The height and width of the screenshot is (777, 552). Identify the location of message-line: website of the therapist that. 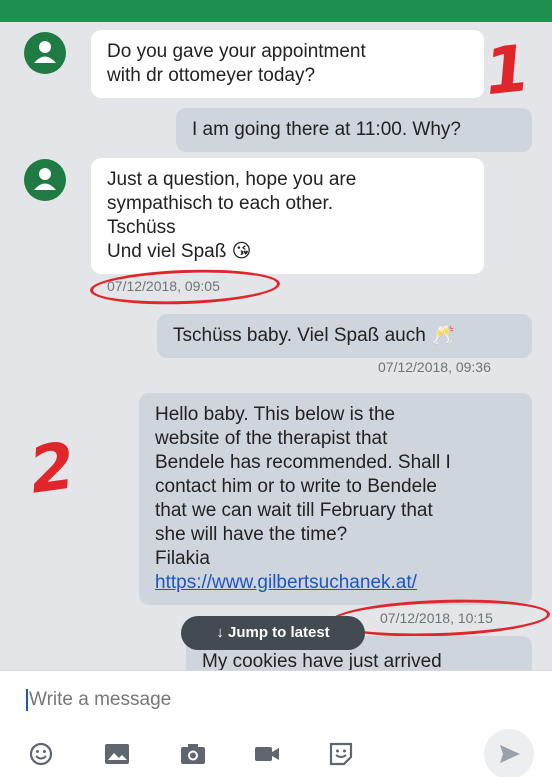
(271, 438).